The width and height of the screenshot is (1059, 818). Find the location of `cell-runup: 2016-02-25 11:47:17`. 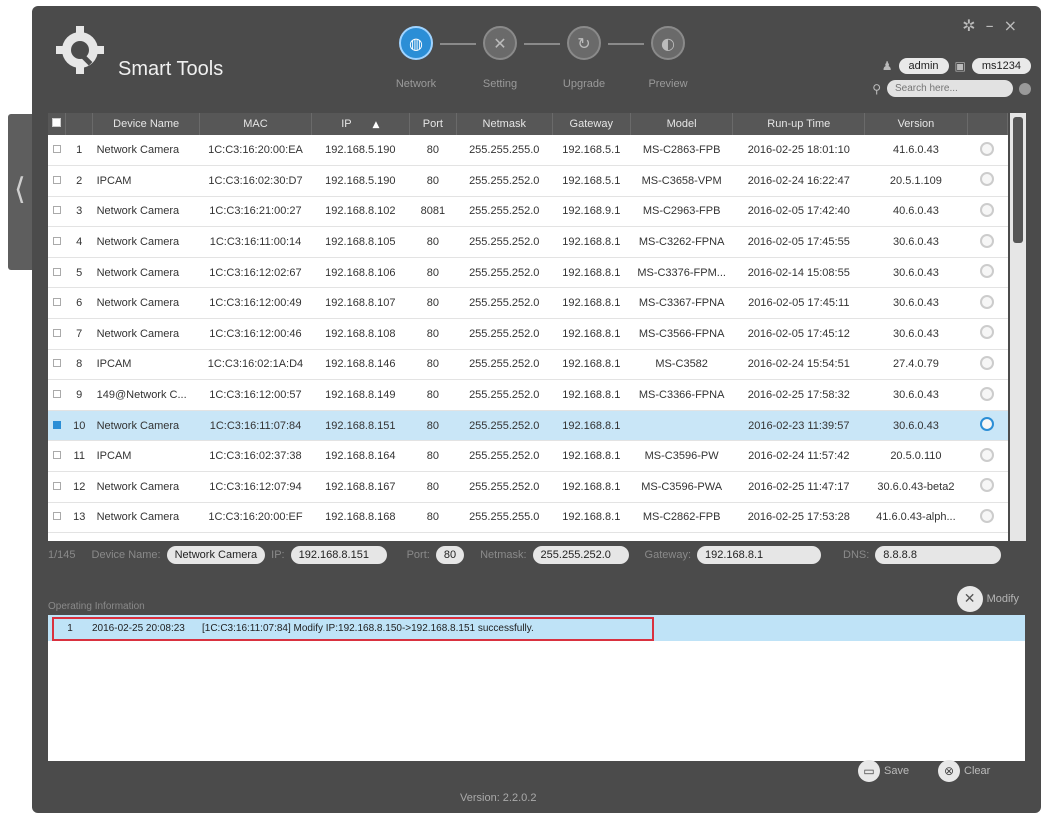

cell-runup: 2016-02-25 11:47:17 is located at coordinates (798, 487).